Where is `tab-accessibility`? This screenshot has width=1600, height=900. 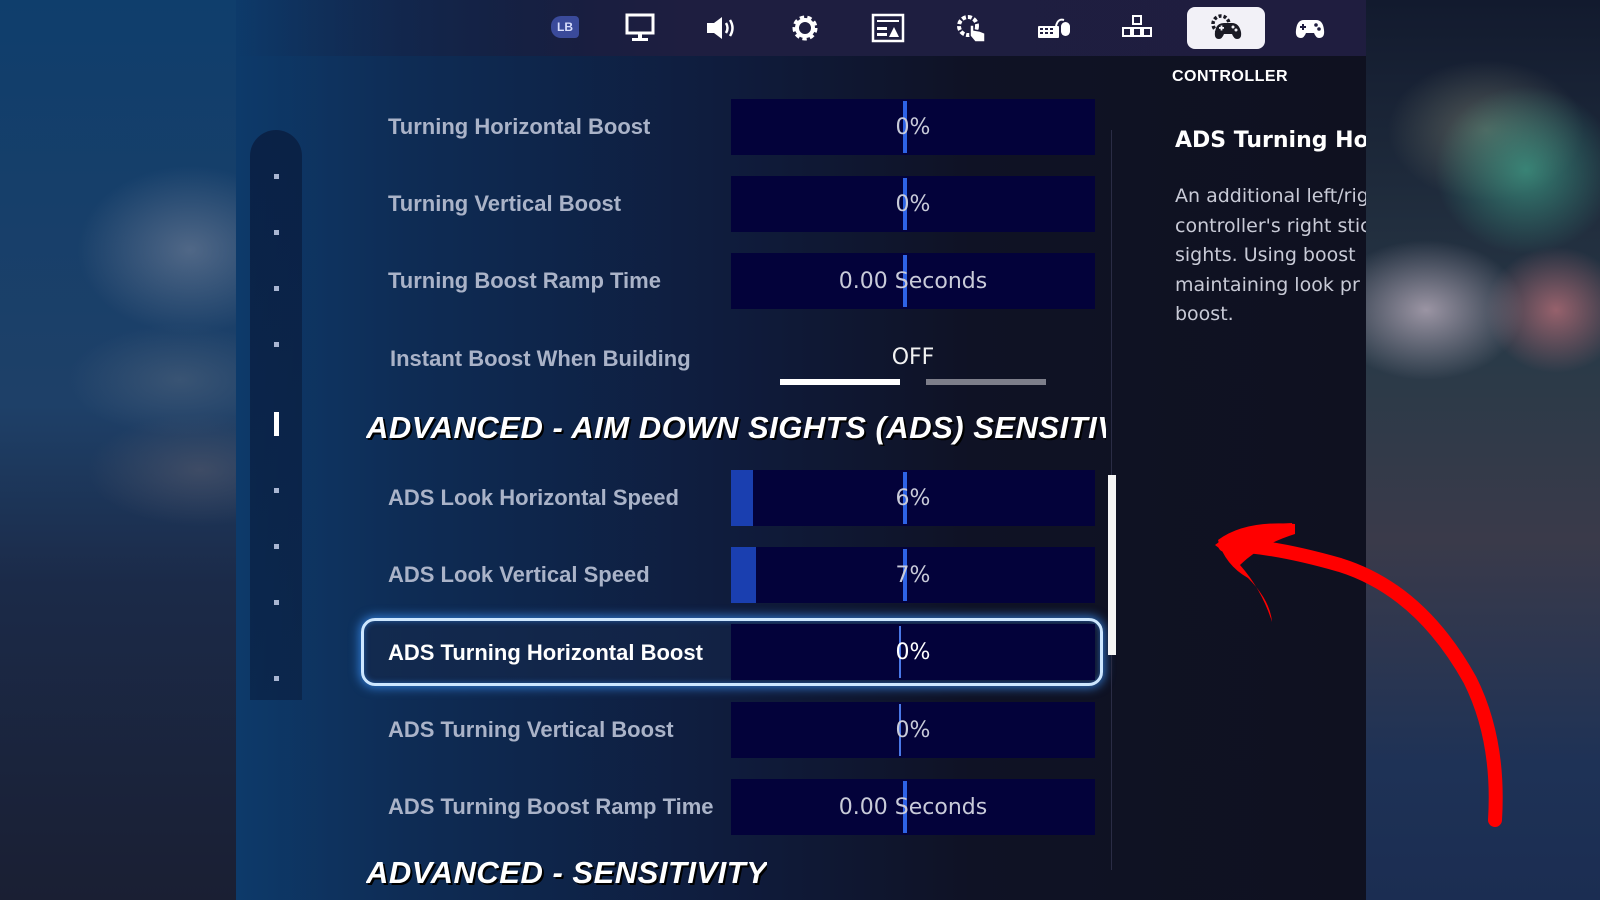 tab-accessibility is located at coordinates (888, 28).